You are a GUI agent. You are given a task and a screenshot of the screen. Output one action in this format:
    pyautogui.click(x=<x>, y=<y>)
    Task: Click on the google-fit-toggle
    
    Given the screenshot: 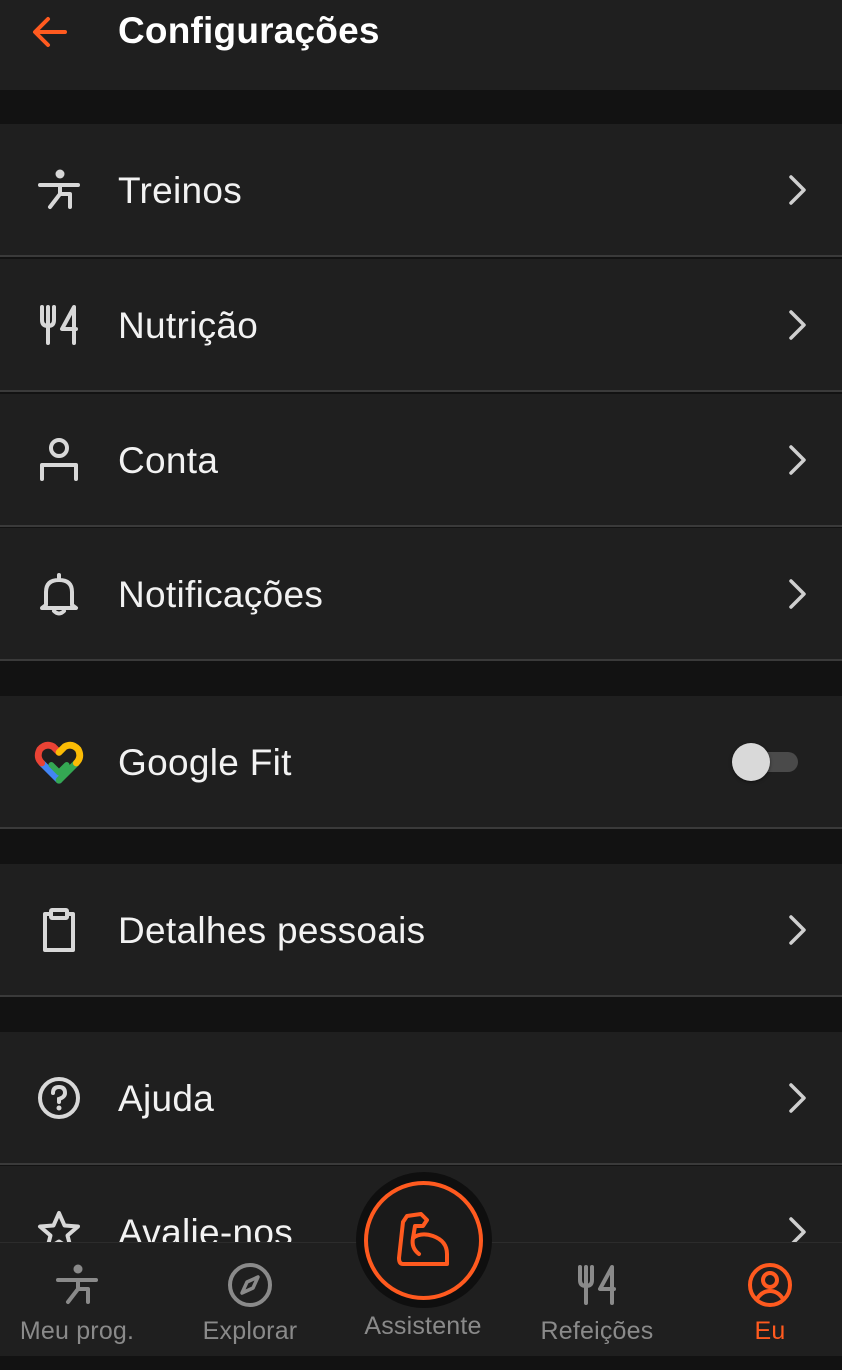 What is the action you would take?
    pyautogui.click(x=766, y=762)
    